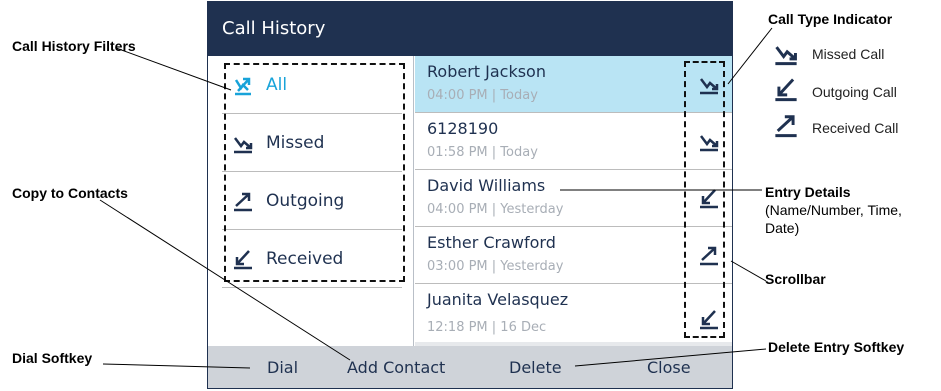 This screenshot has height=391, width=941. I want to click on leader-type-indicator, so click(750, 56).